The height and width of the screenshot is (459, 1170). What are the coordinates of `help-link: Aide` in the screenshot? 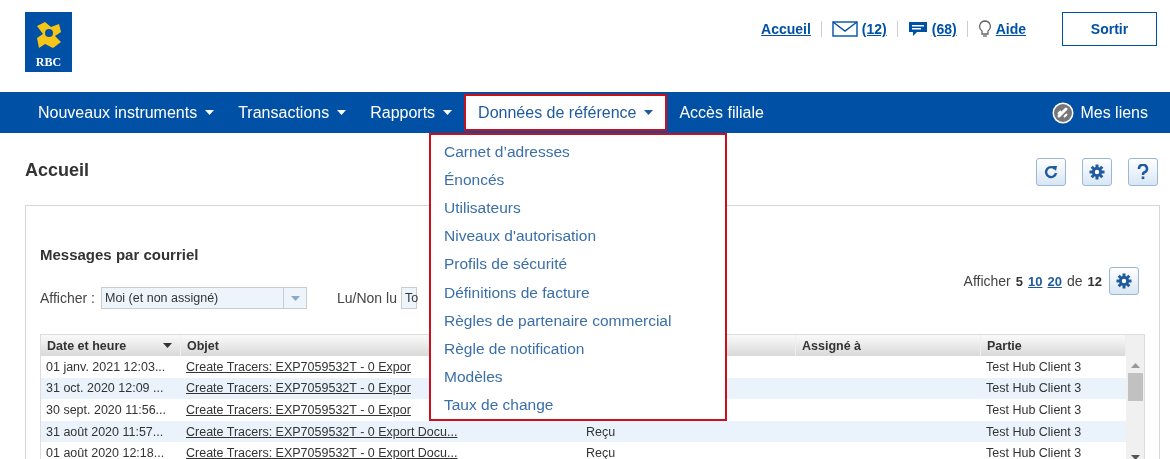 It's located at (1001, 29).